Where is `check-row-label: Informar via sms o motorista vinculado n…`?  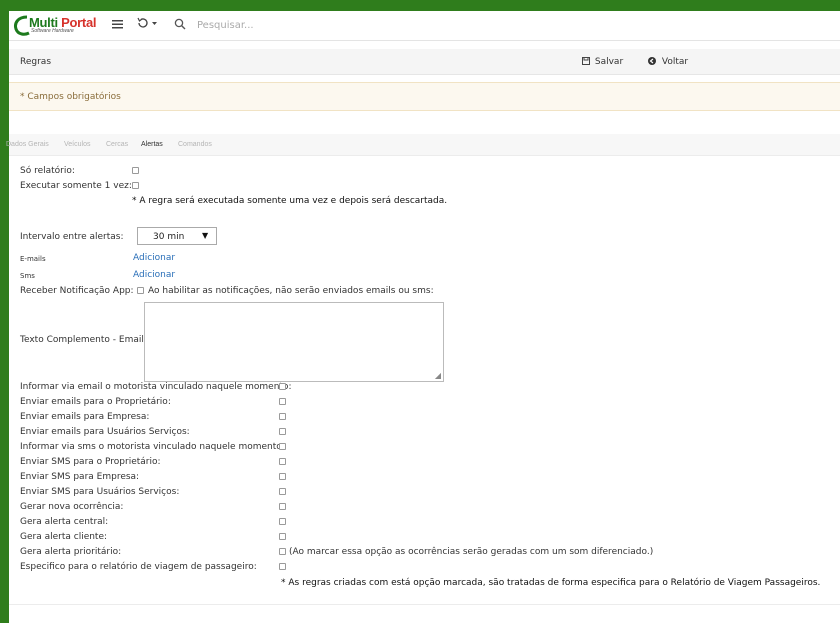 check-row-label: Informar via sms o motorista vinculado n… is located at coordinates (152, 447).